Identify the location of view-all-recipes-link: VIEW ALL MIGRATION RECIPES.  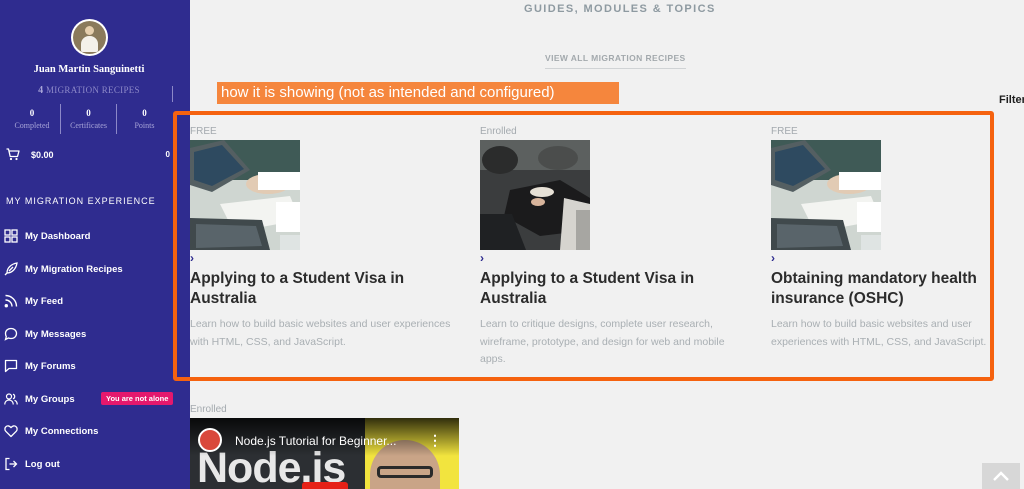
(615, 61).